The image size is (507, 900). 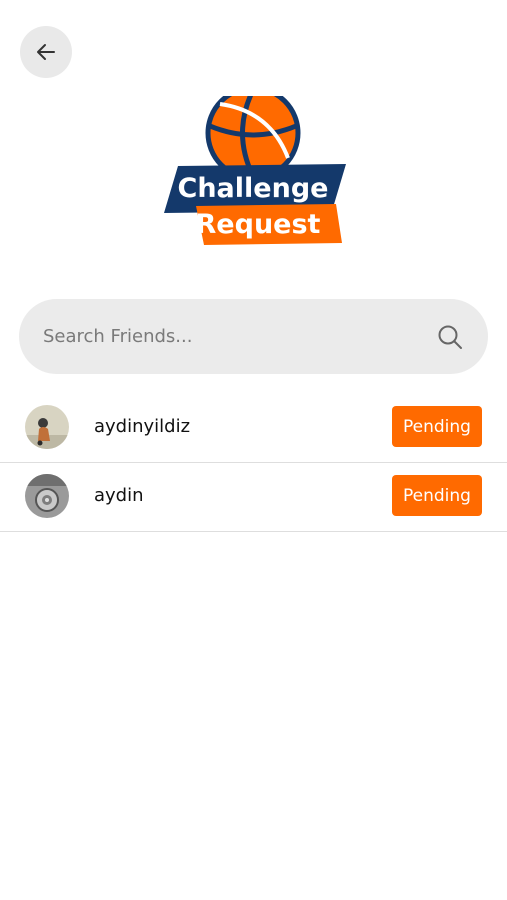 I want to click on challenge-request-logo: Challenge Request, so click(x=255, y=170).